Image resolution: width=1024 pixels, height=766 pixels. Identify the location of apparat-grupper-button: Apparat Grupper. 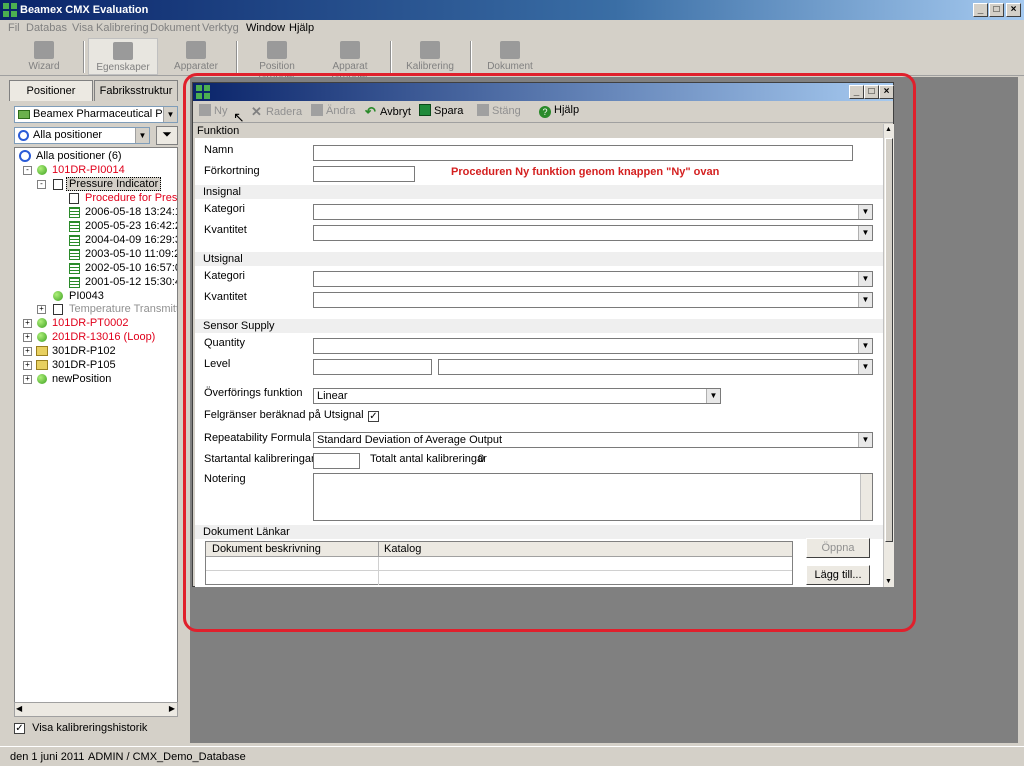
(350, 60).